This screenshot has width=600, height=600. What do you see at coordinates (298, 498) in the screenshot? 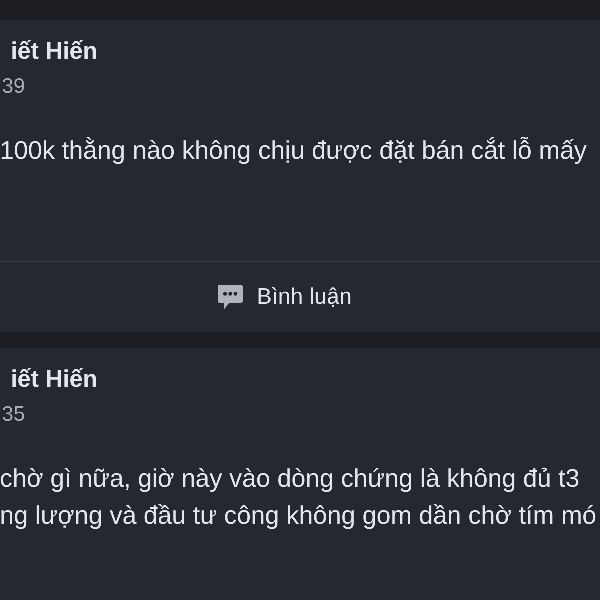
I see `post-text: chờ gì nữa, giờ này vào dòng chứng là không đủ t3 ng lượng và đầu tư công không gom dần chờ tím mó` at bounding box center [298, 498].